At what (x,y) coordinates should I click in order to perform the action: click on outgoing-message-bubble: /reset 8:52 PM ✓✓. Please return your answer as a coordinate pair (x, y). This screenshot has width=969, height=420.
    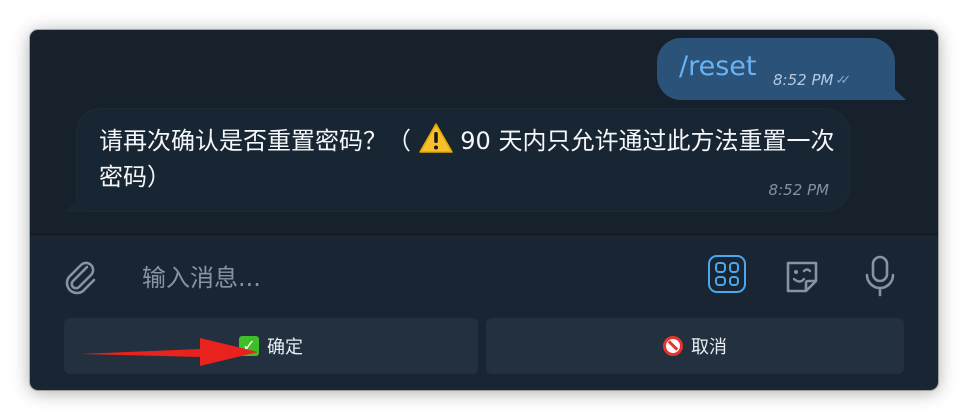
    Looking at the image, I should click on (776, 69).